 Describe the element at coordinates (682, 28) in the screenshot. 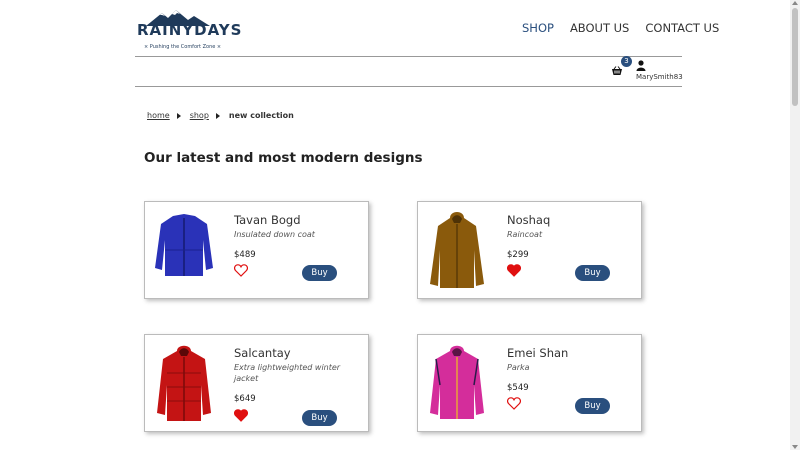

I see `nav-contact-us: CONTACT US` at that location.